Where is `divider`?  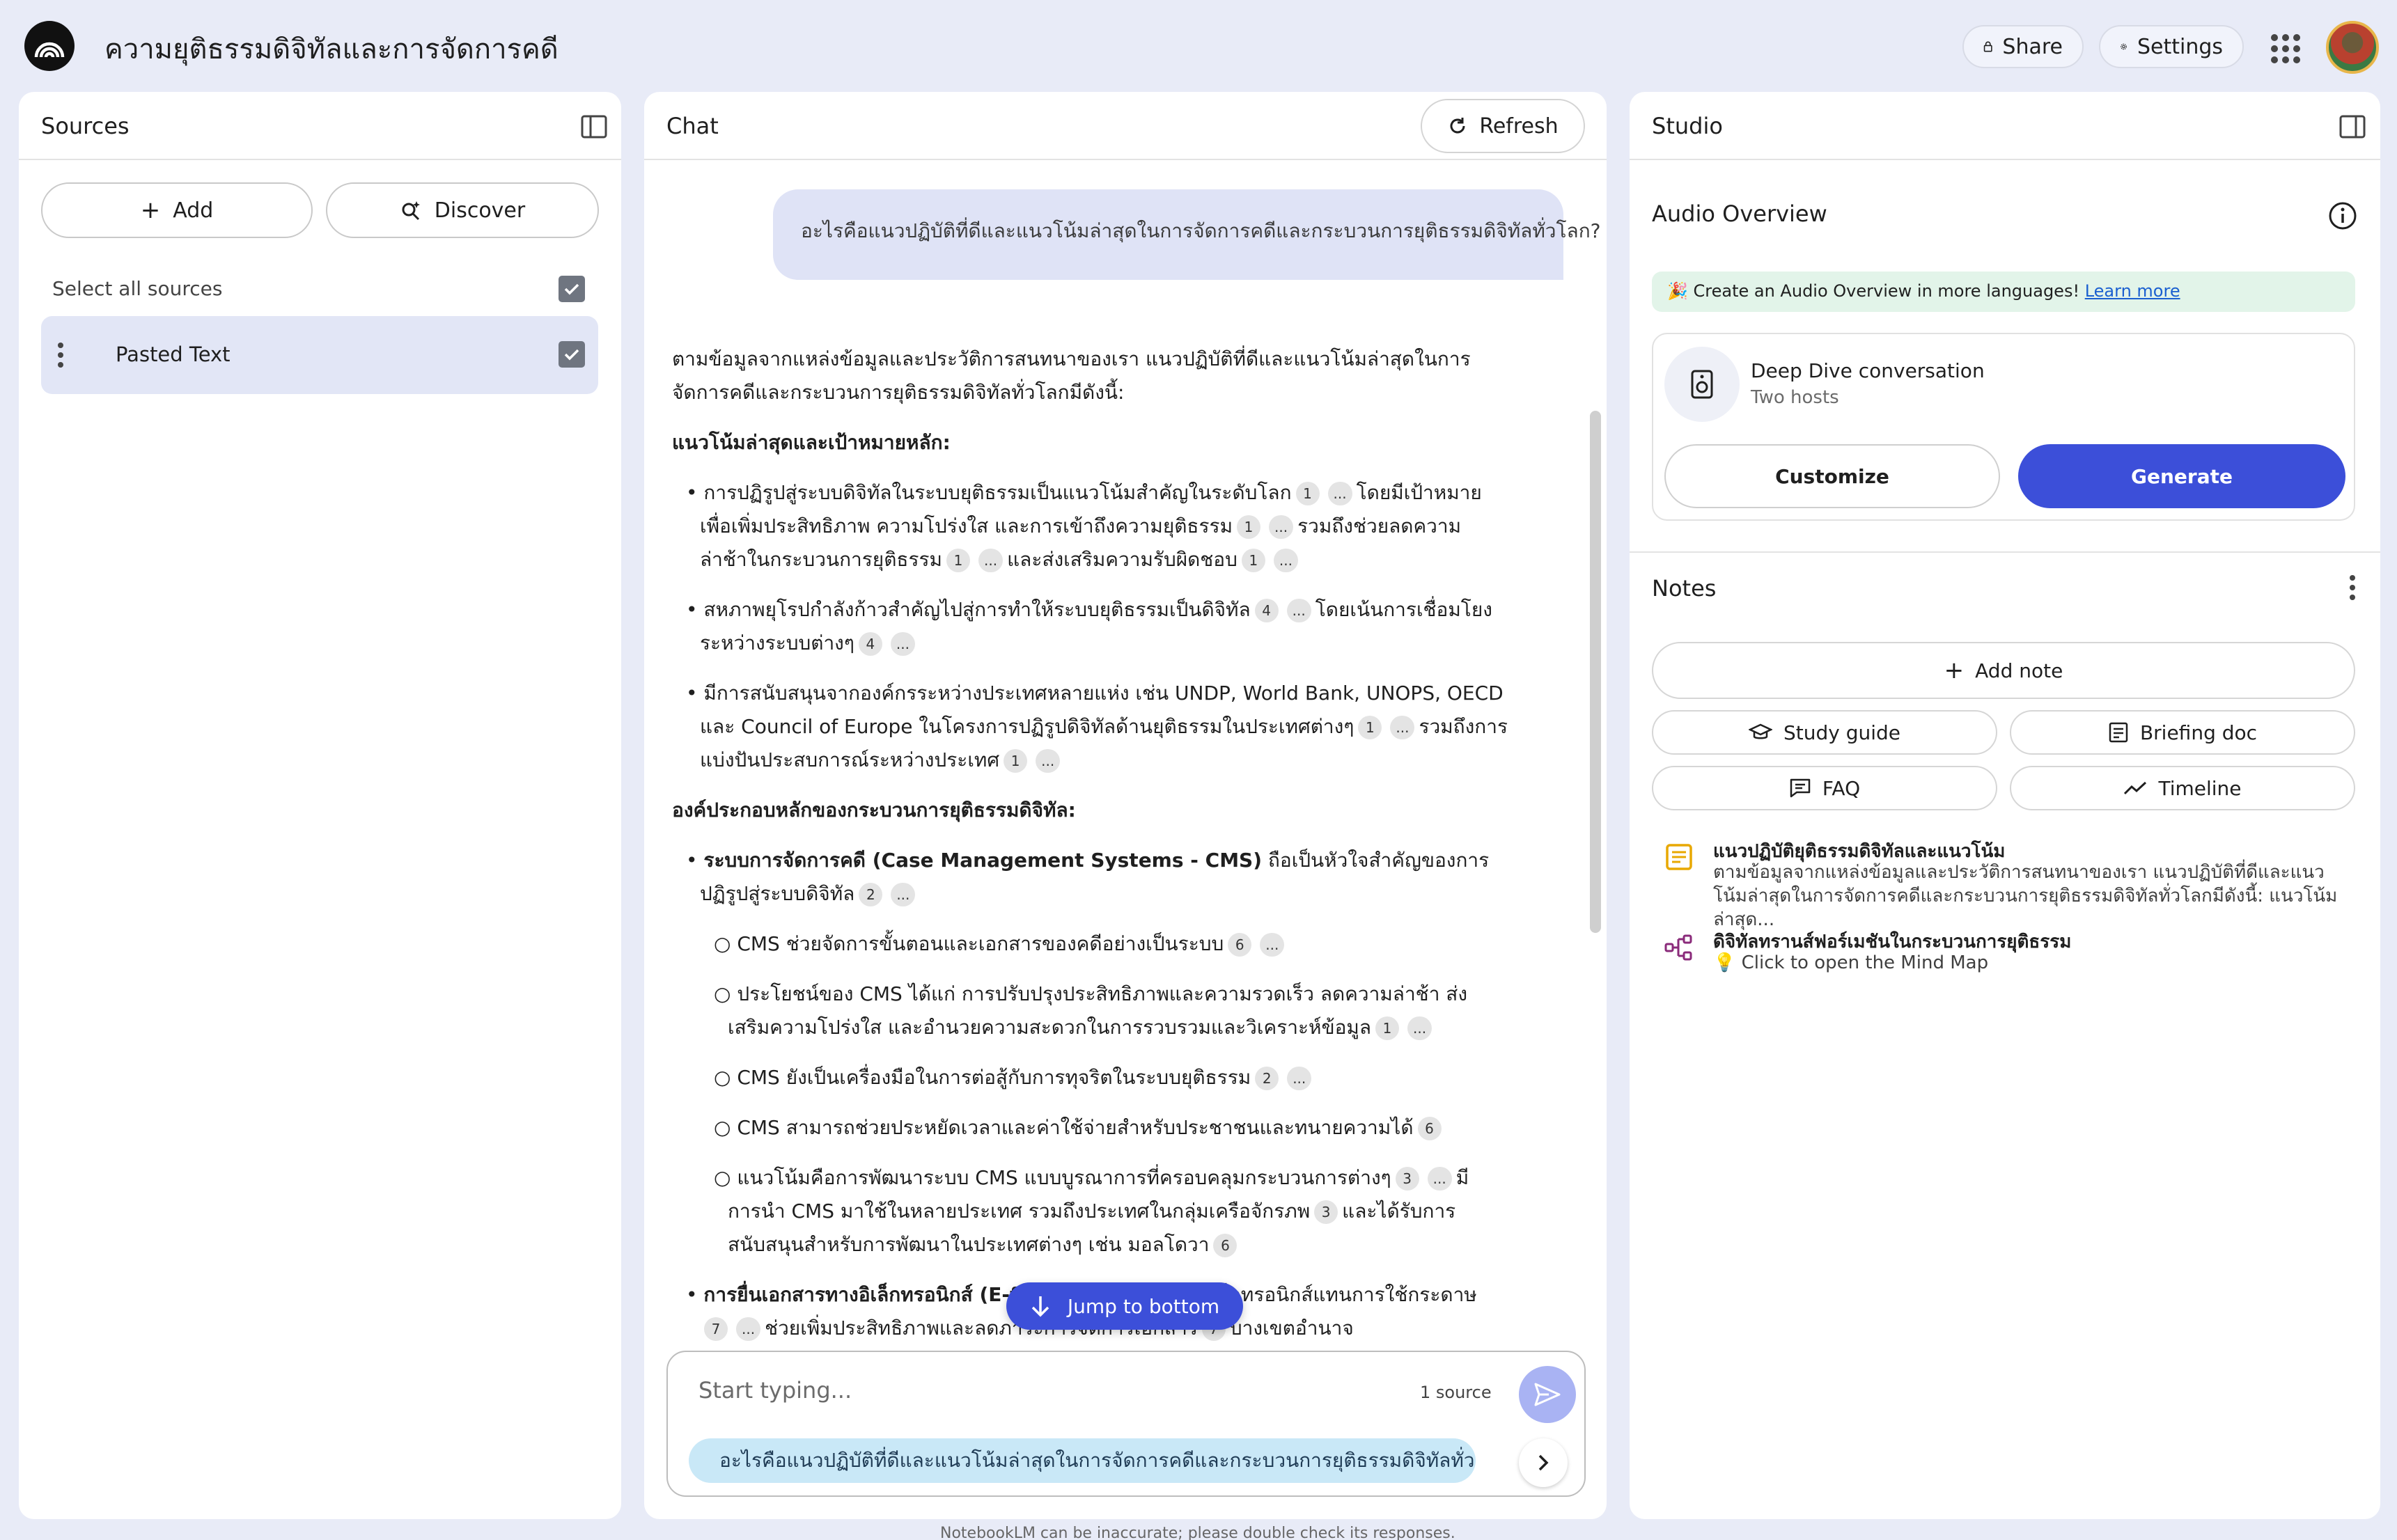
divider is located at coordinates (2005, 552).